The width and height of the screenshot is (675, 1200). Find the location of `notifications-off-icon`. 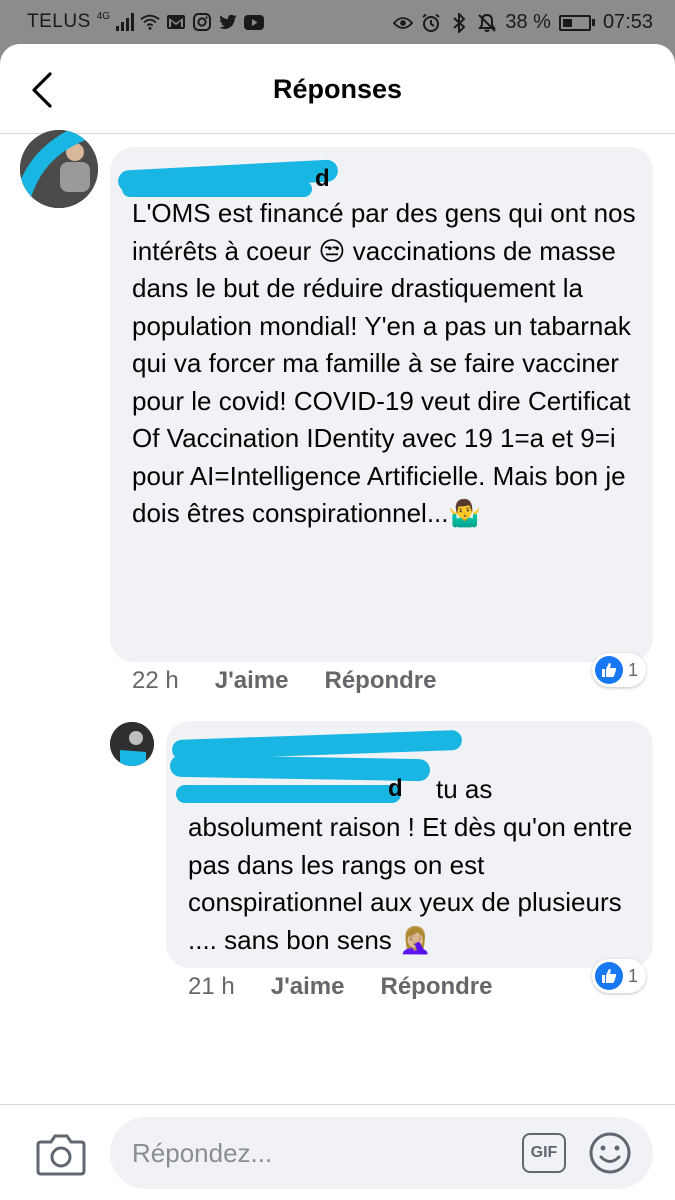

notifications-off-icon is located at coordinates (487, 23).